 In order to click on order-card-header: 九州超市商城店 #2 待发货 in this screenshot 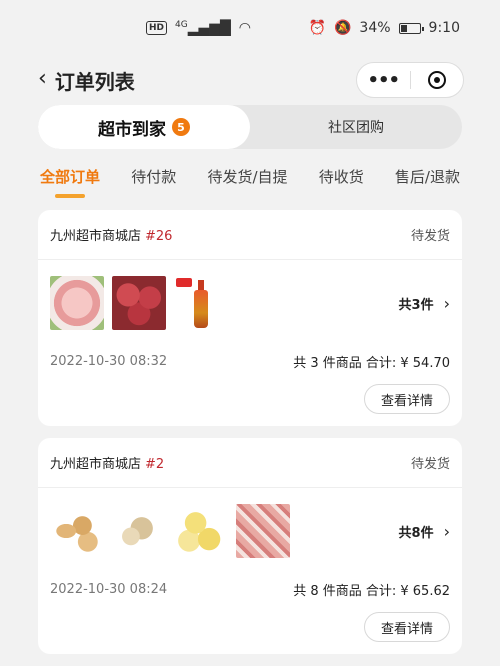, I will do `click(250, 463)`.